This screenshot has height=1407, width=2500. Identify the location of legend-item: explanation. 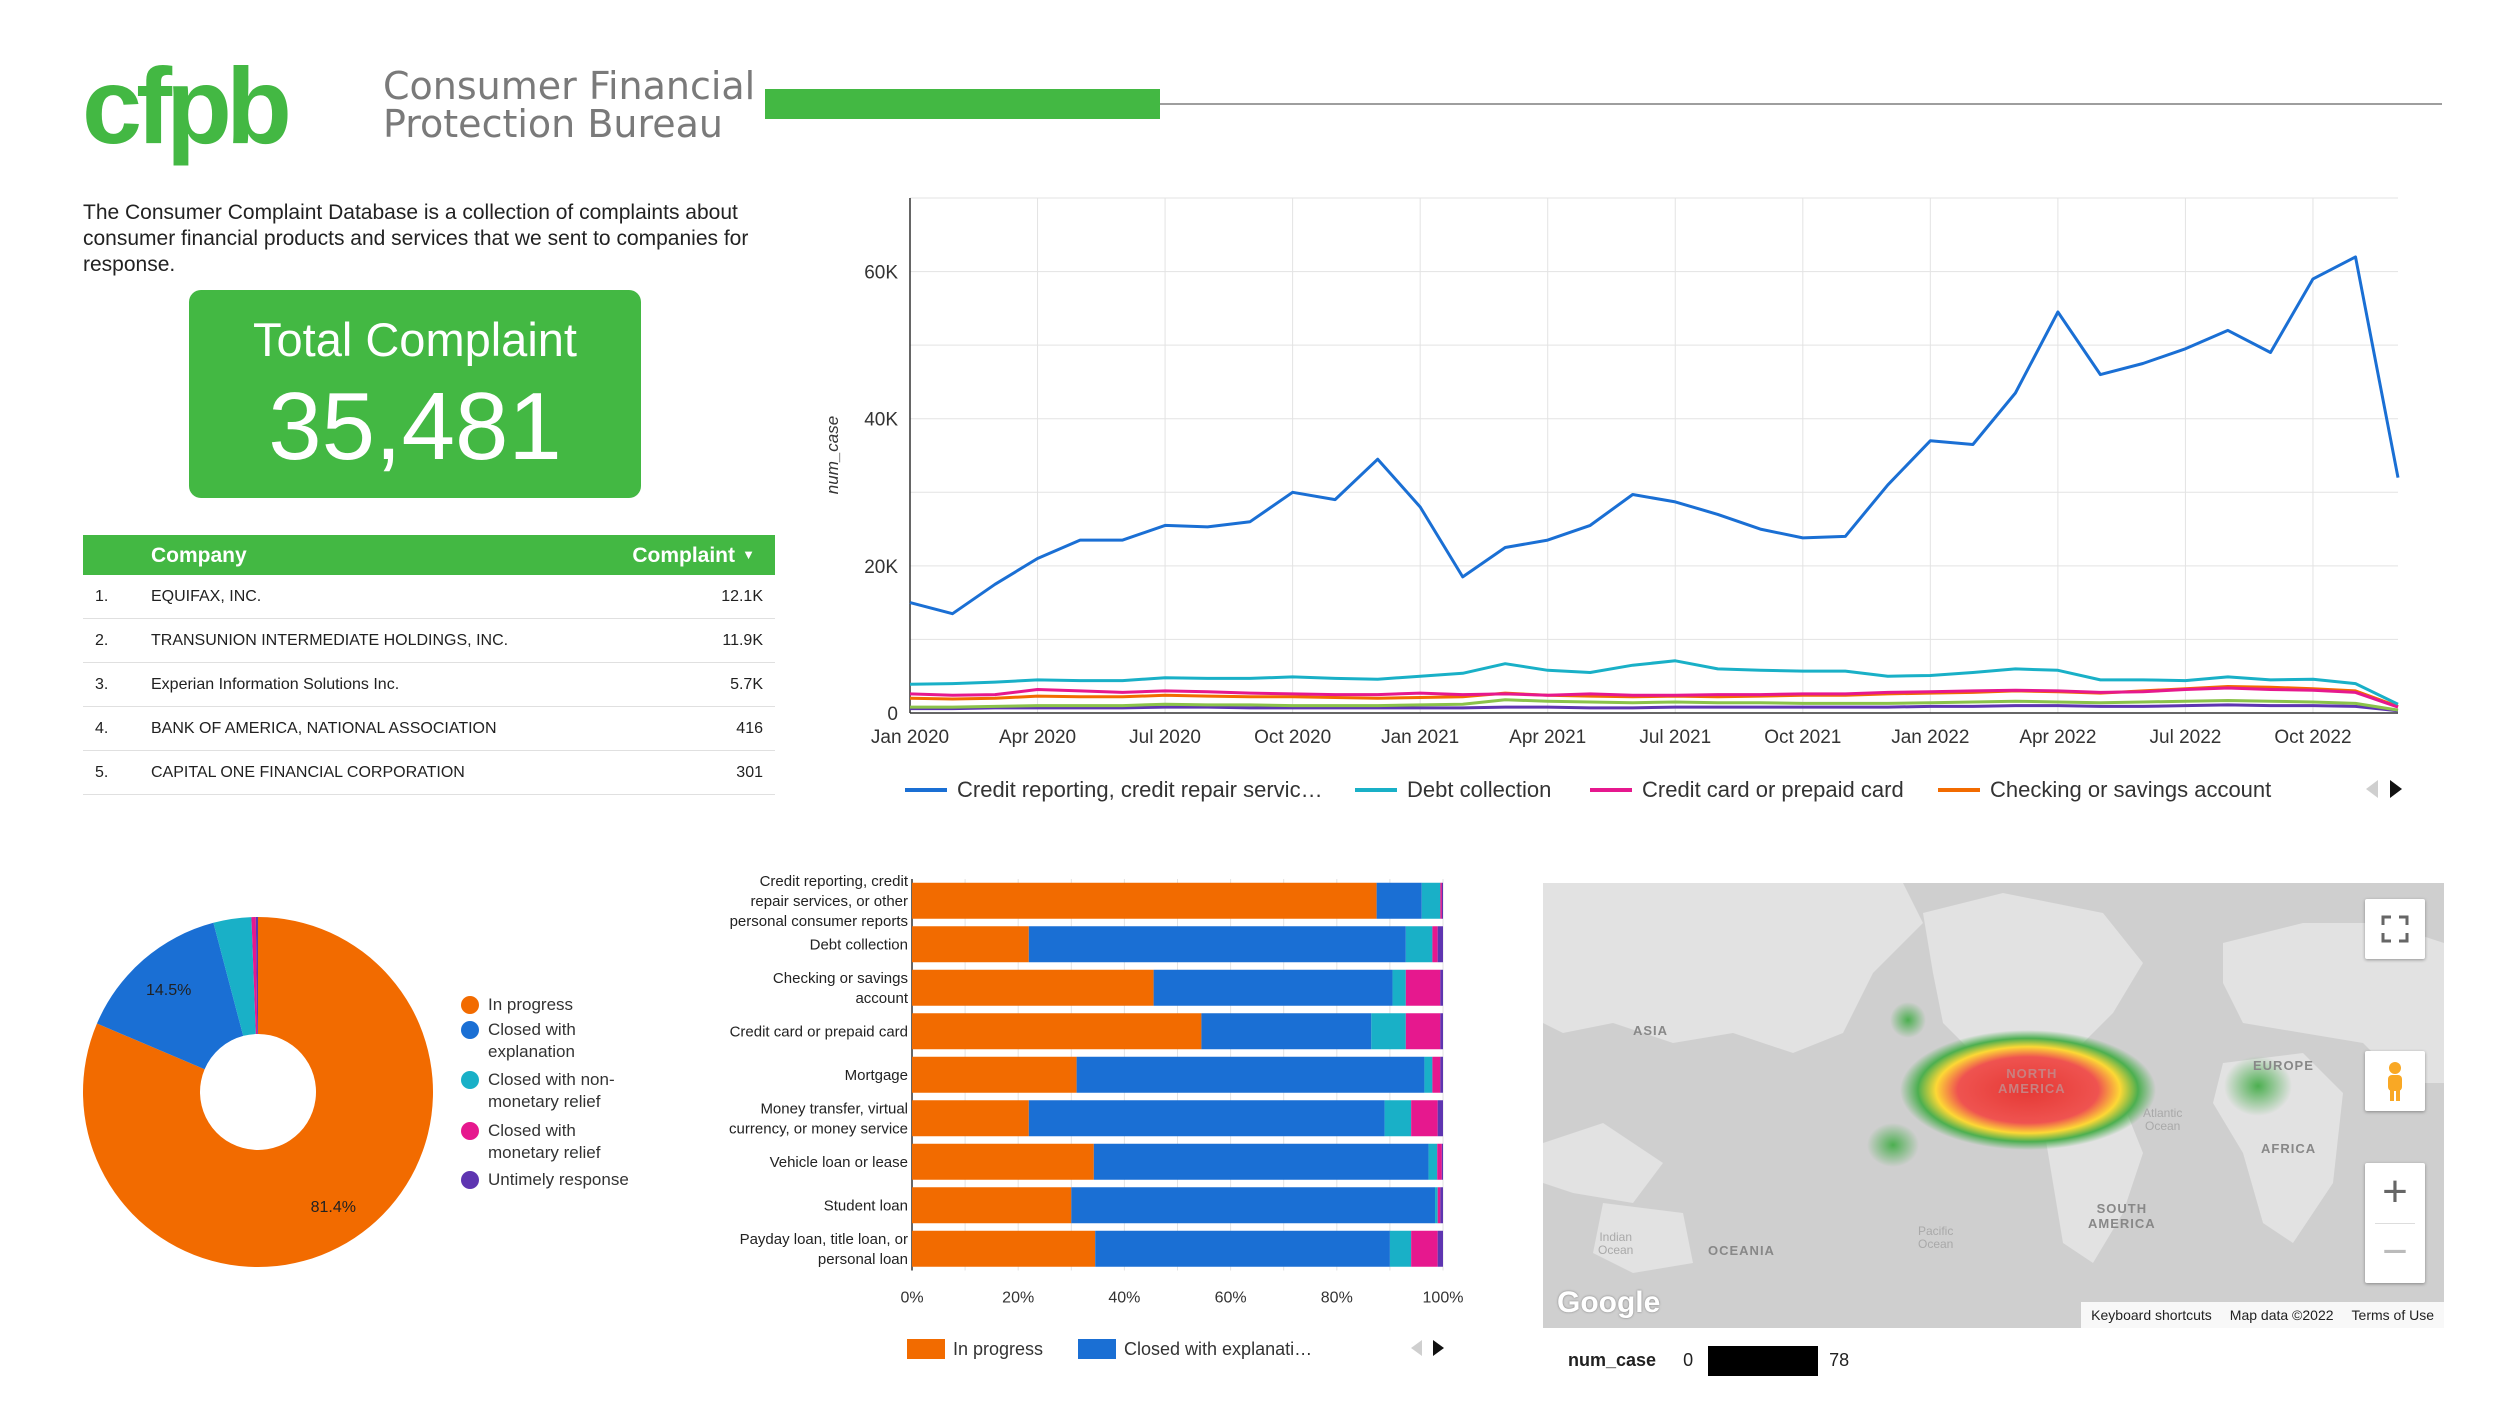
(531, 1051).